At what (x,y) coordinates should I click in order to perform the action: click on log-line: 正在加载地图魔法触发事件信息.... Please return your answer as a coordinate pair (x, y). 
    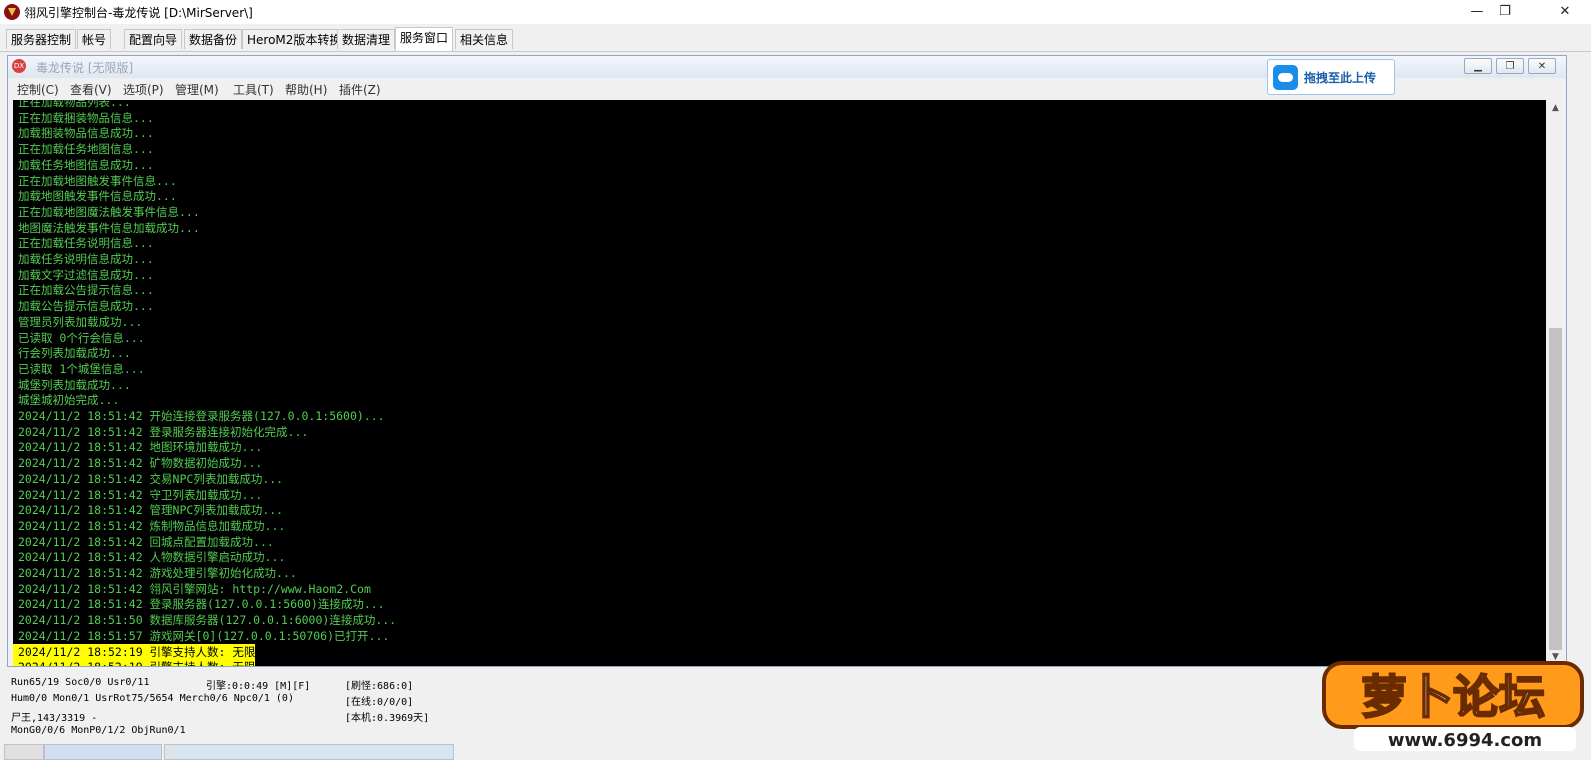
    Looking at the image, I should click on (109, 211).